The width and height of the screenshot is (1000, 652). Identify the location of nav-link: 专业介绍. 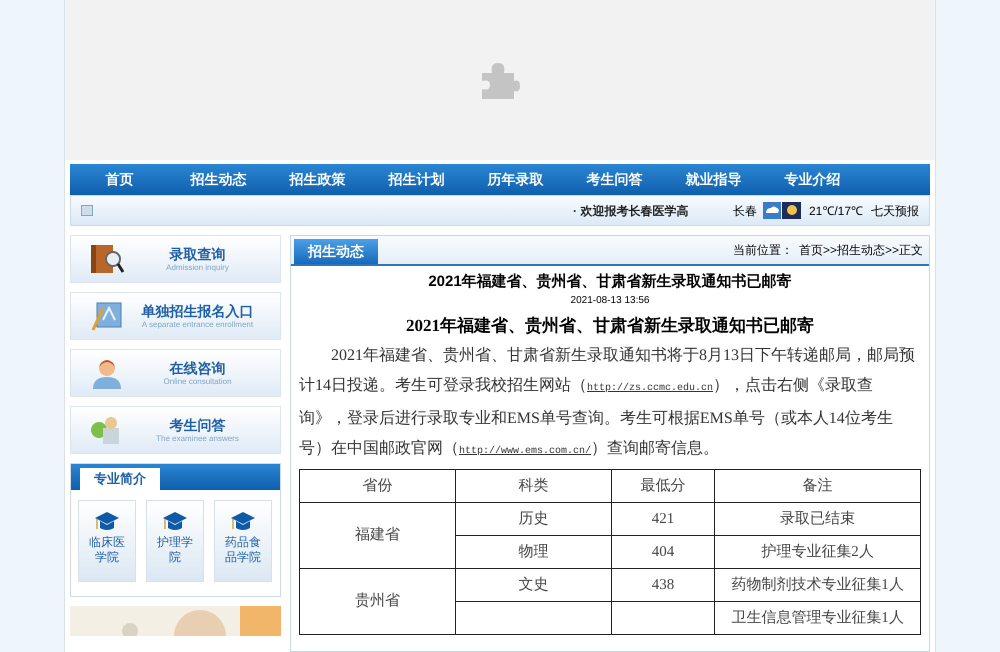
(812, 179).